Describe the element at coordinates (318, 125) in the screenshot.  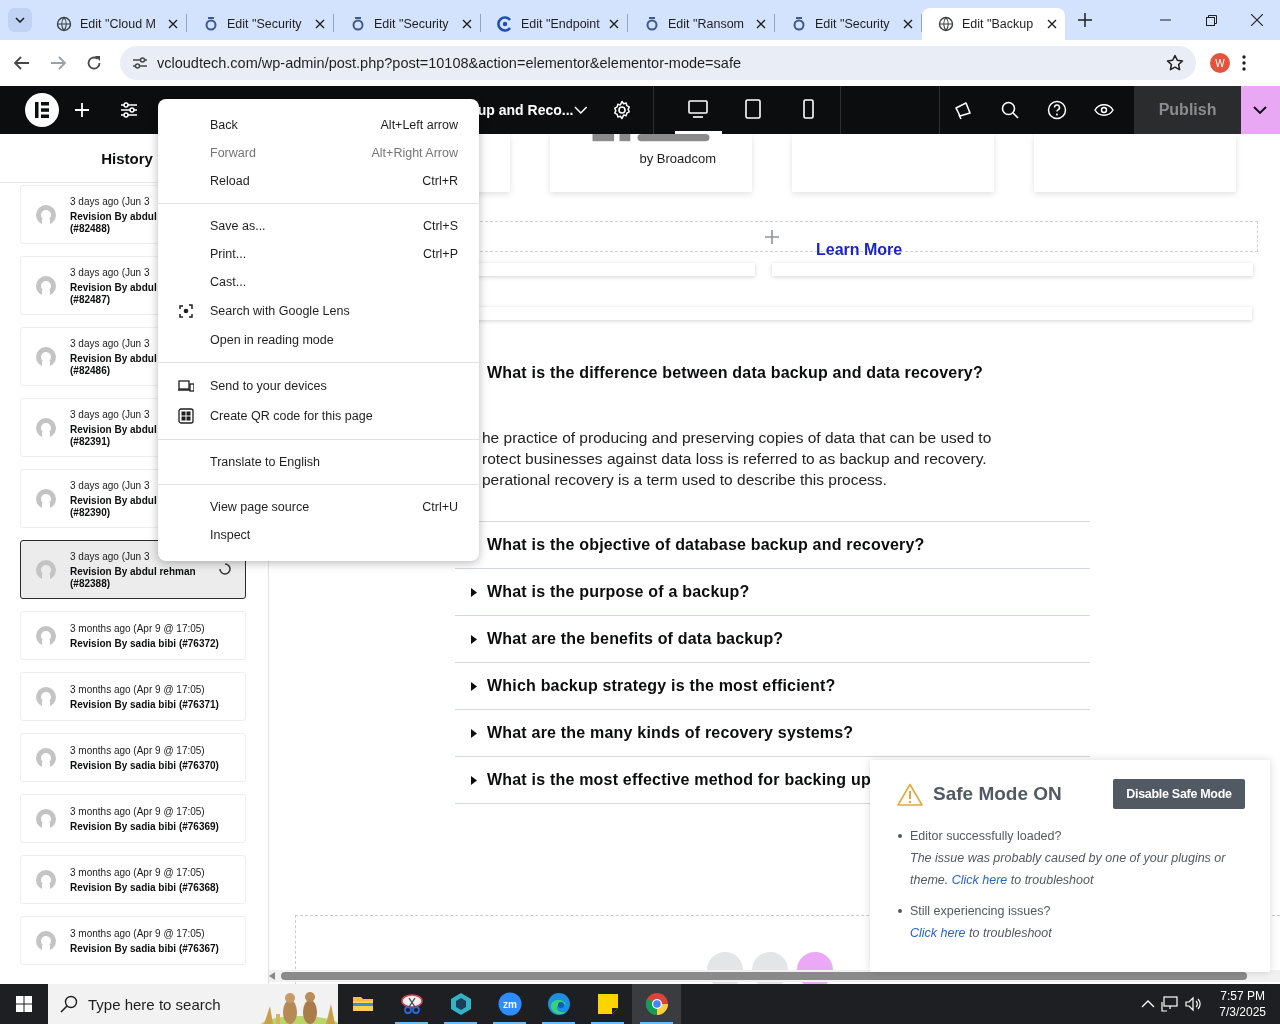
I see `menu-item: Back Alt+Left arrow` at that location.